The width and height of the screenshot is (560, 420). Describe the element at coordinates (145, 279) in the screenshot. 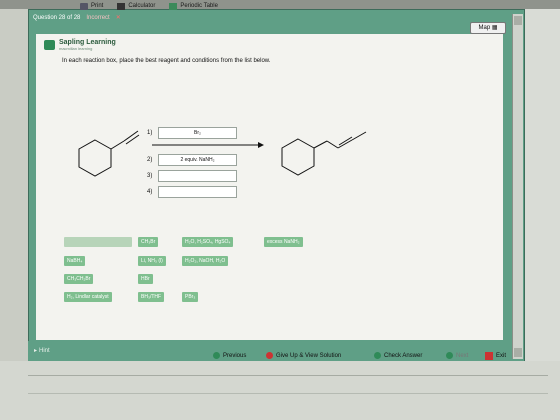

I see `reagent-tile: HBr` at that location.